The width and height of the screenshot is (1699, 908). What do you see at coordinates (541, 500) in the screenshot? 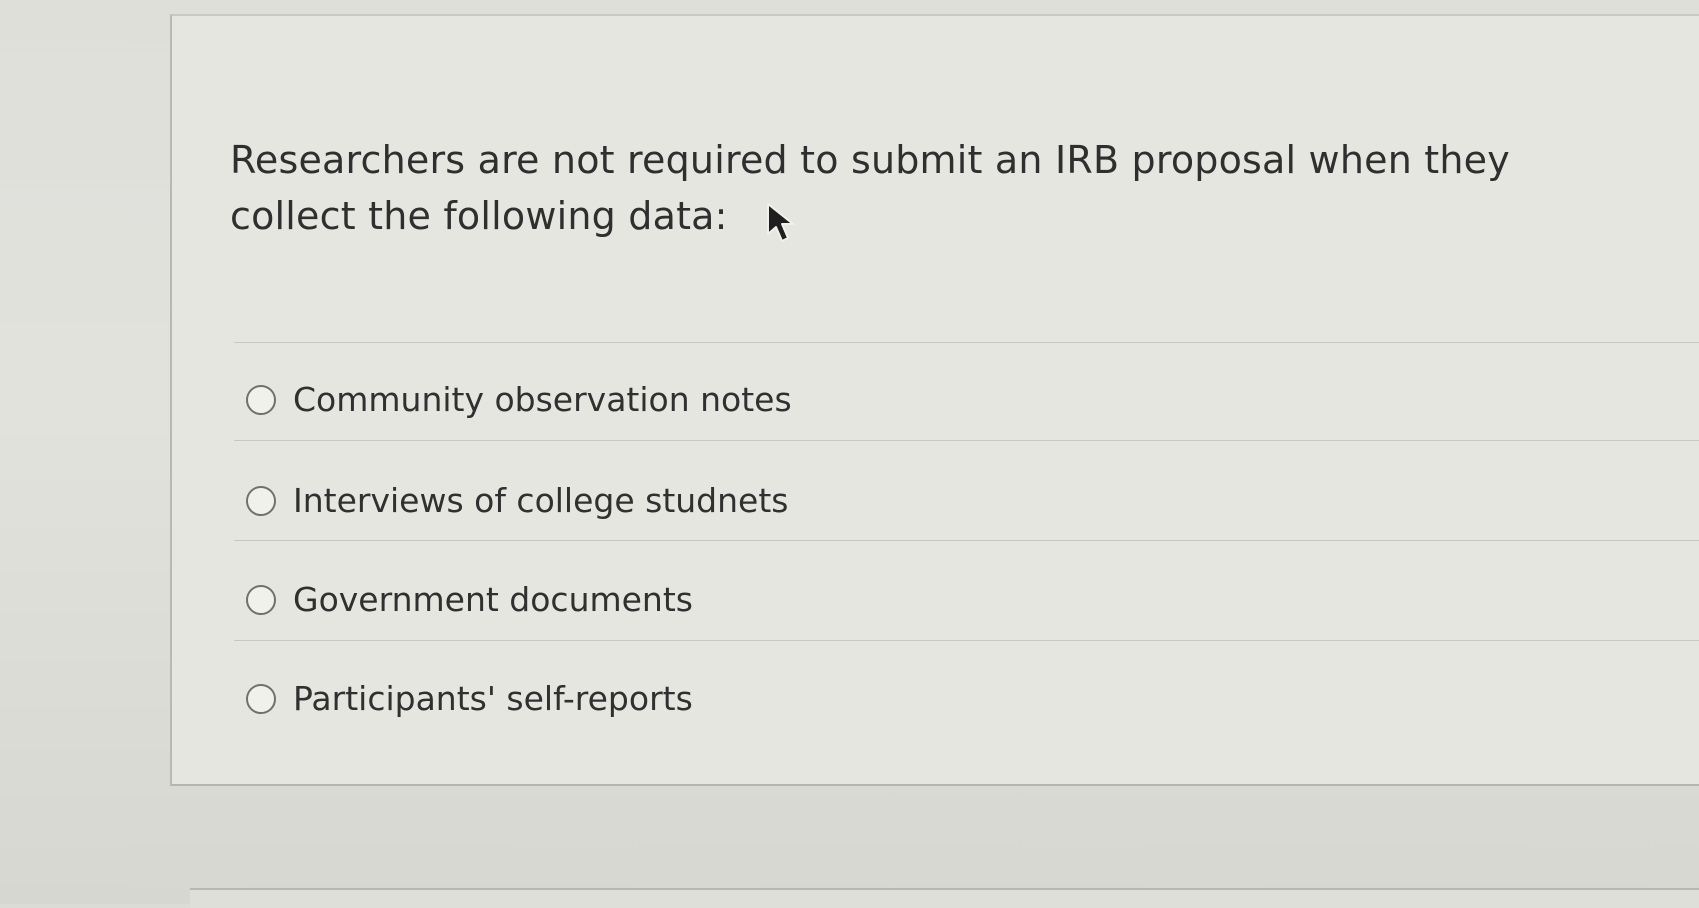
I see `answer-option-label: Interviews of college studnets` at bounding box center [541, 500].